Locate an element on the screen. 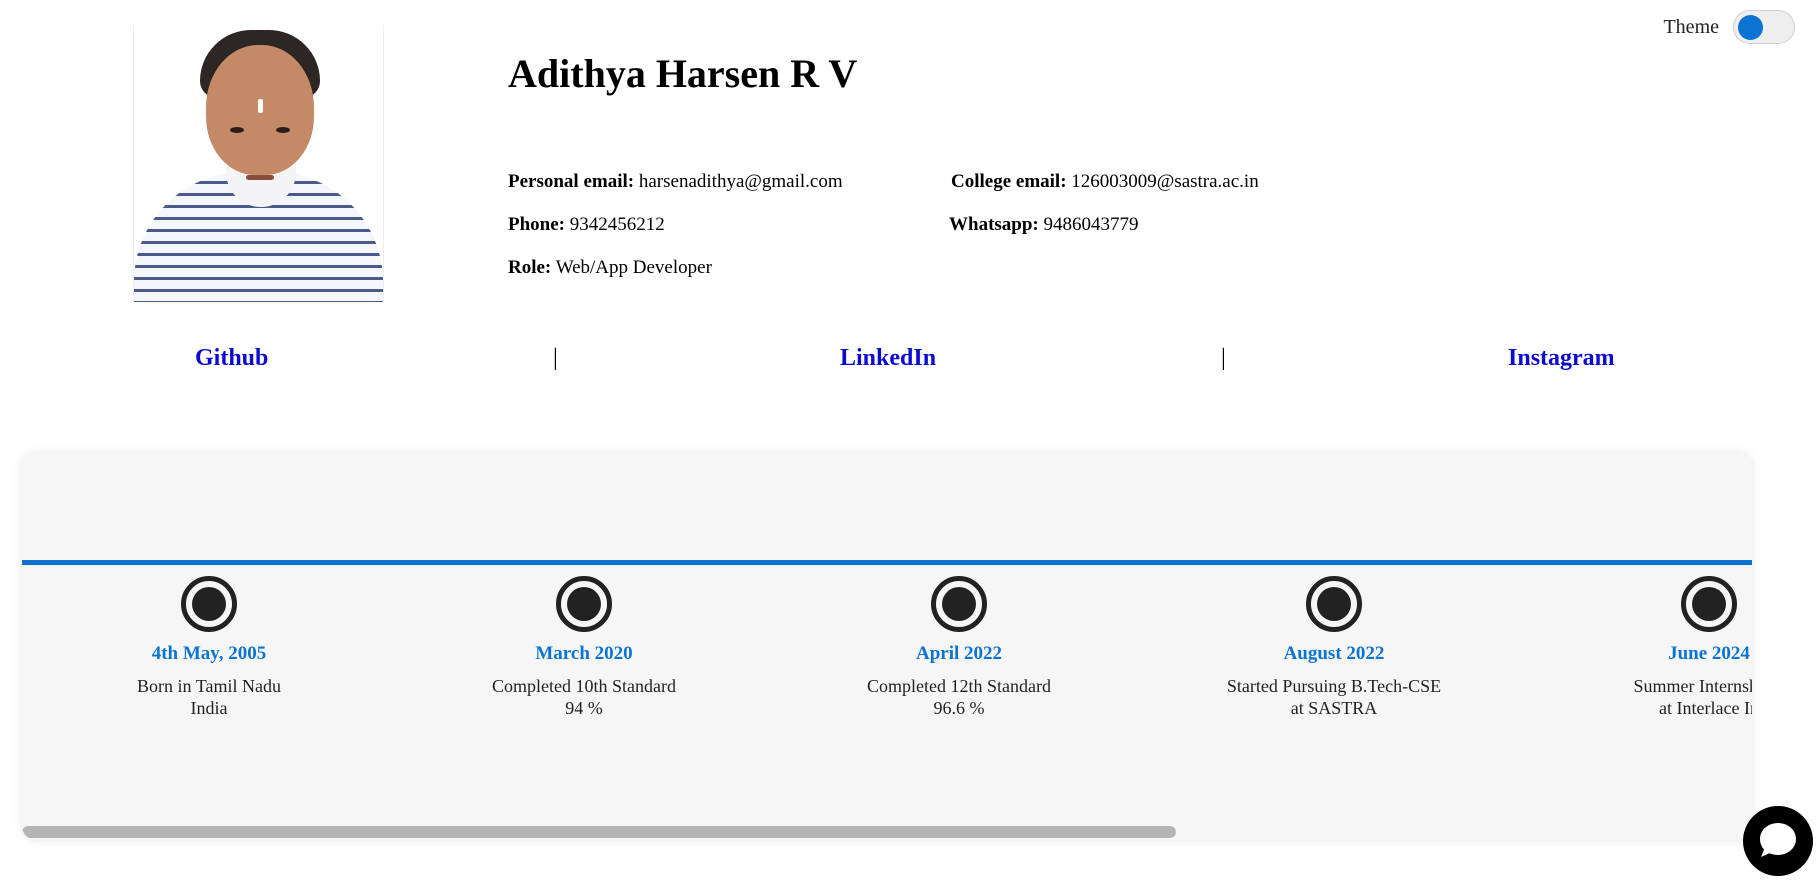 The height and width of the screenshot is (880, 1820). linkedin-link: LinkedIn is located at coordinates (888, 358).